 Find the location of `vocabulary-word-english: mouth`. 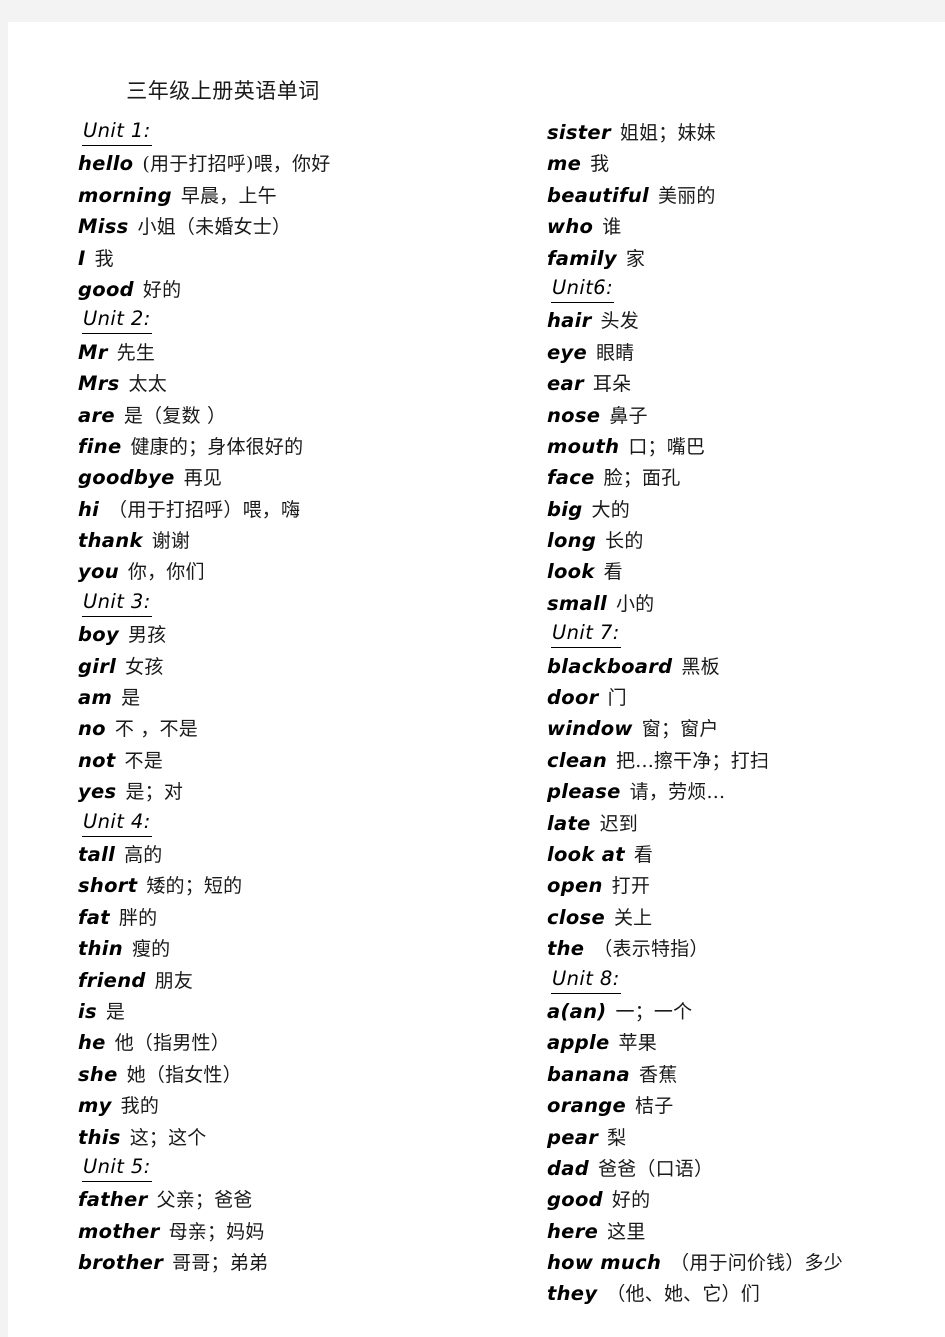

vocabulary-word-english: mouth is located at coordinates (583, 446).